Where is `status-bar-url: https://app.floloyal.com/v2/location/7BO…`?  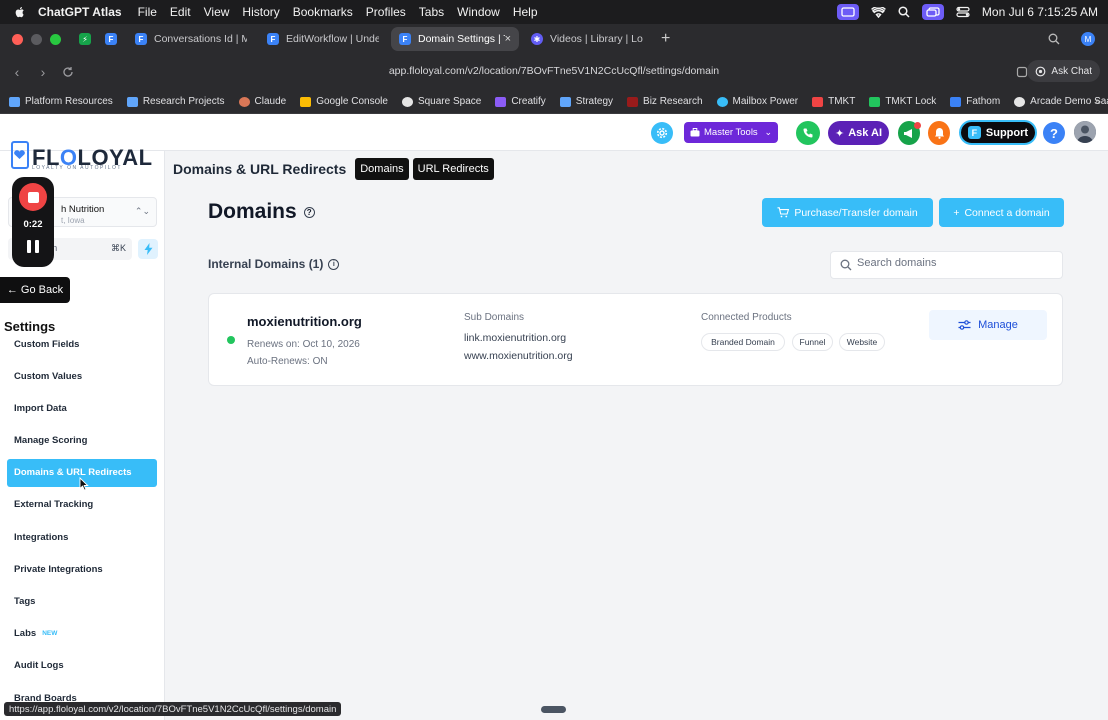 status-bar-url: https://app.floloyal.com/v2/location/7BO… is located at coordinates (173, 709).